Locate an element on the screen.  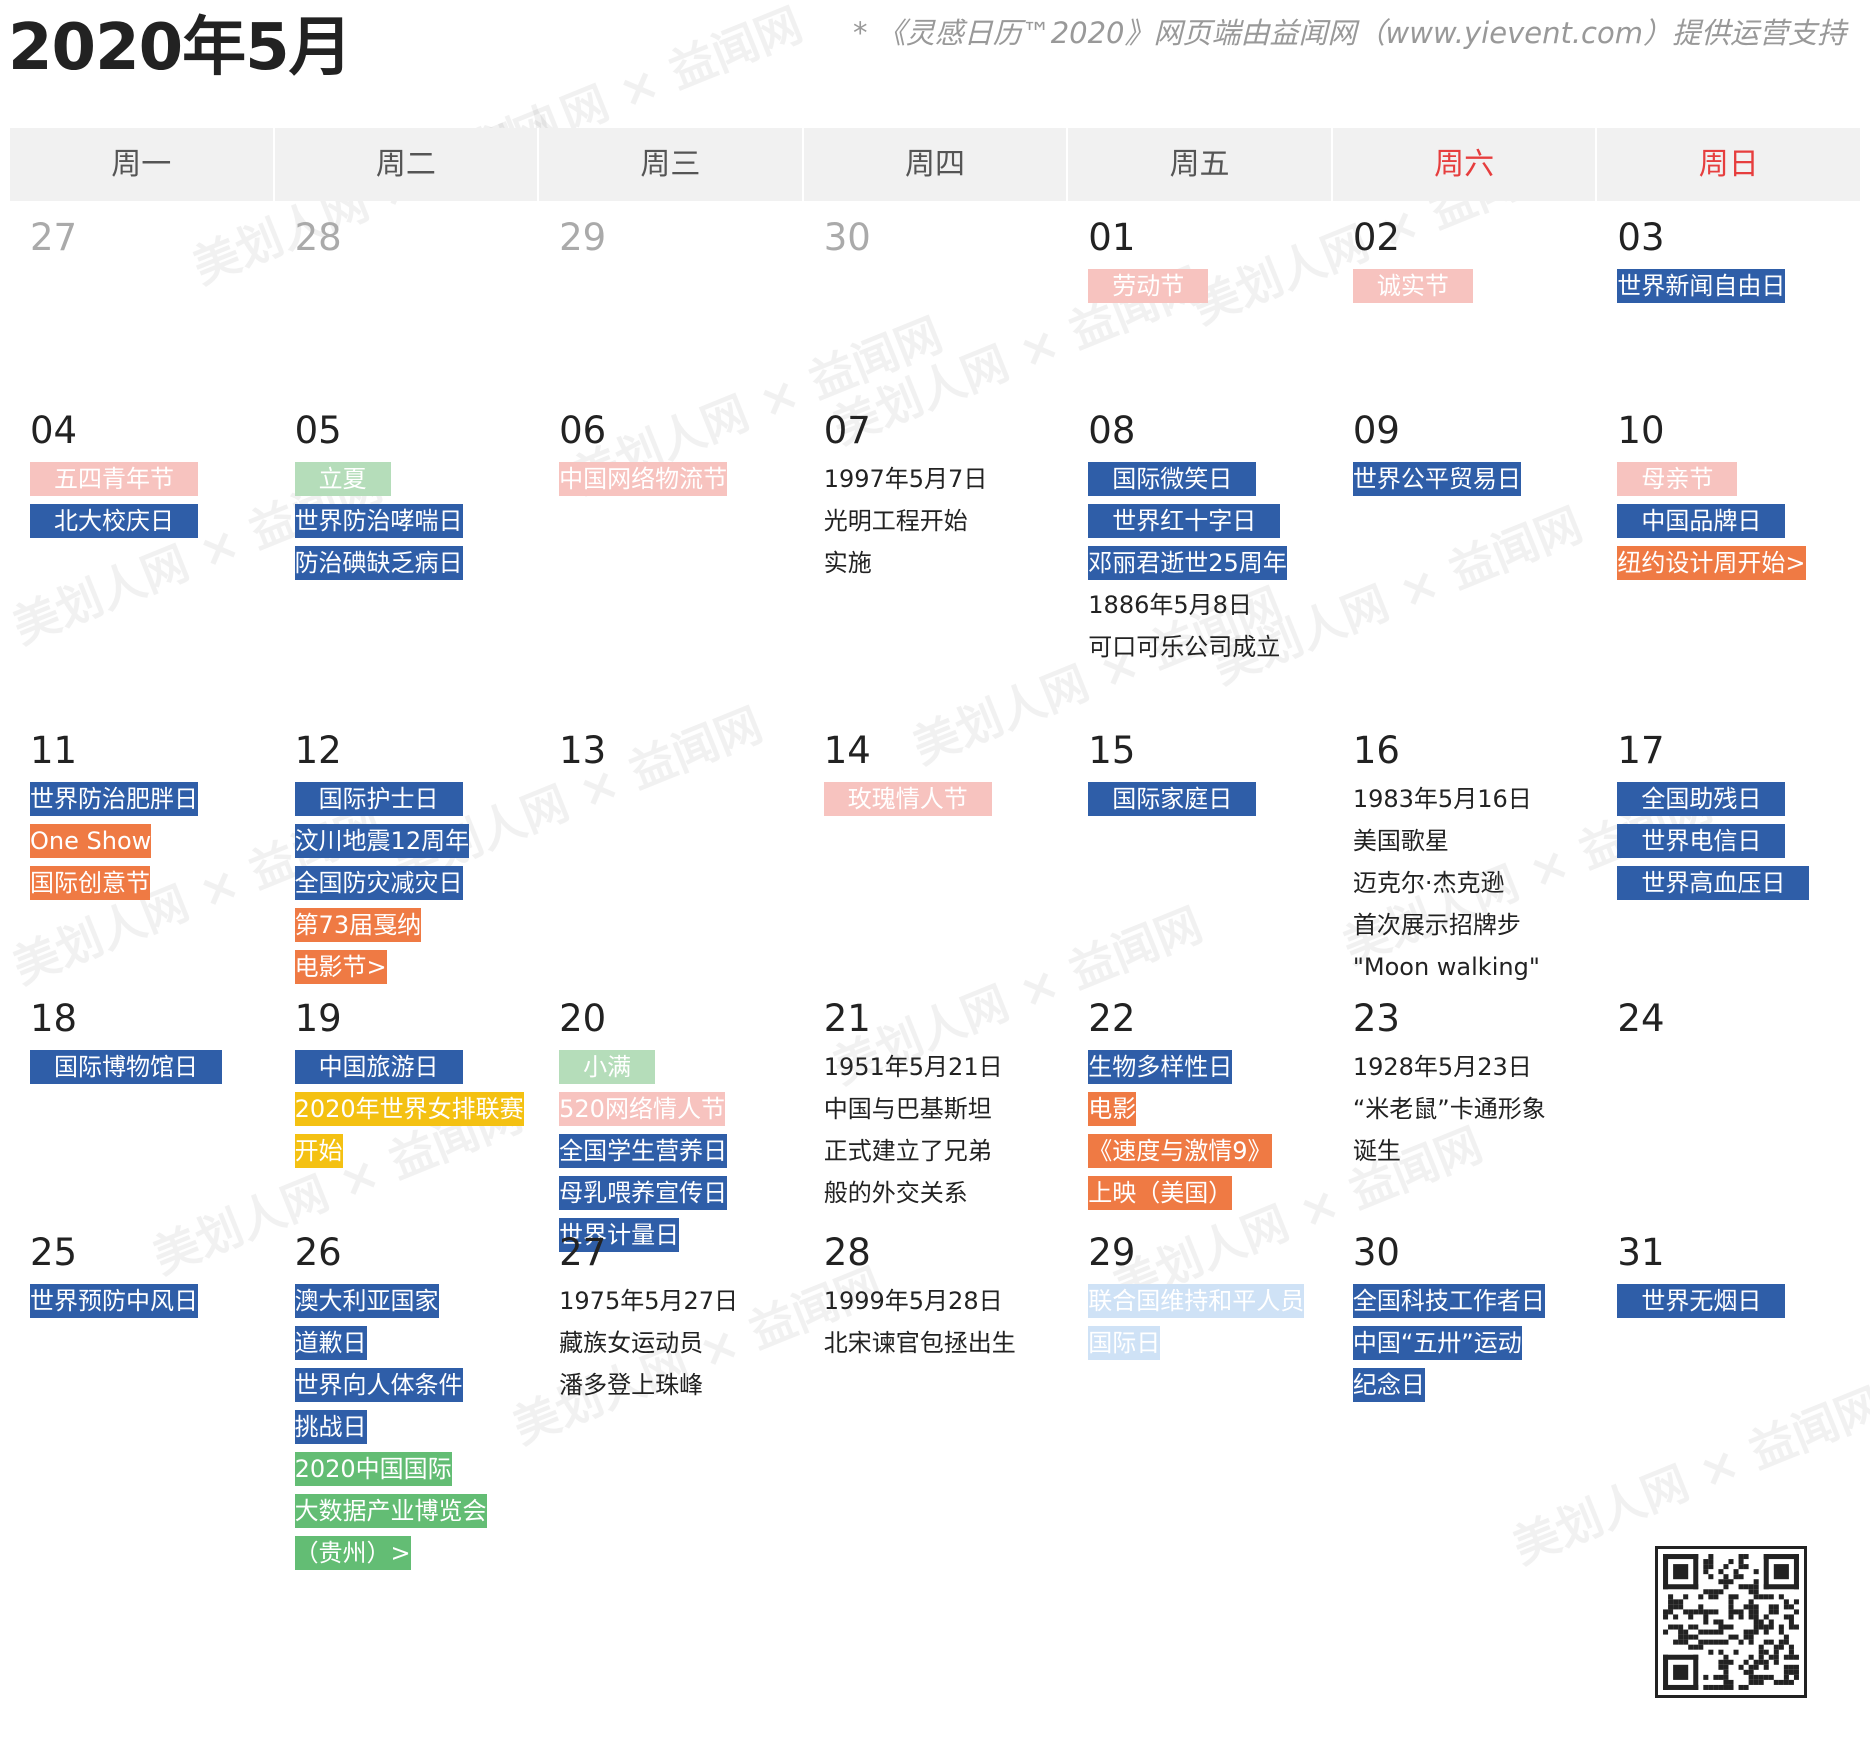
event-tag: 母亲节 is located at coordinates (1677, 479).